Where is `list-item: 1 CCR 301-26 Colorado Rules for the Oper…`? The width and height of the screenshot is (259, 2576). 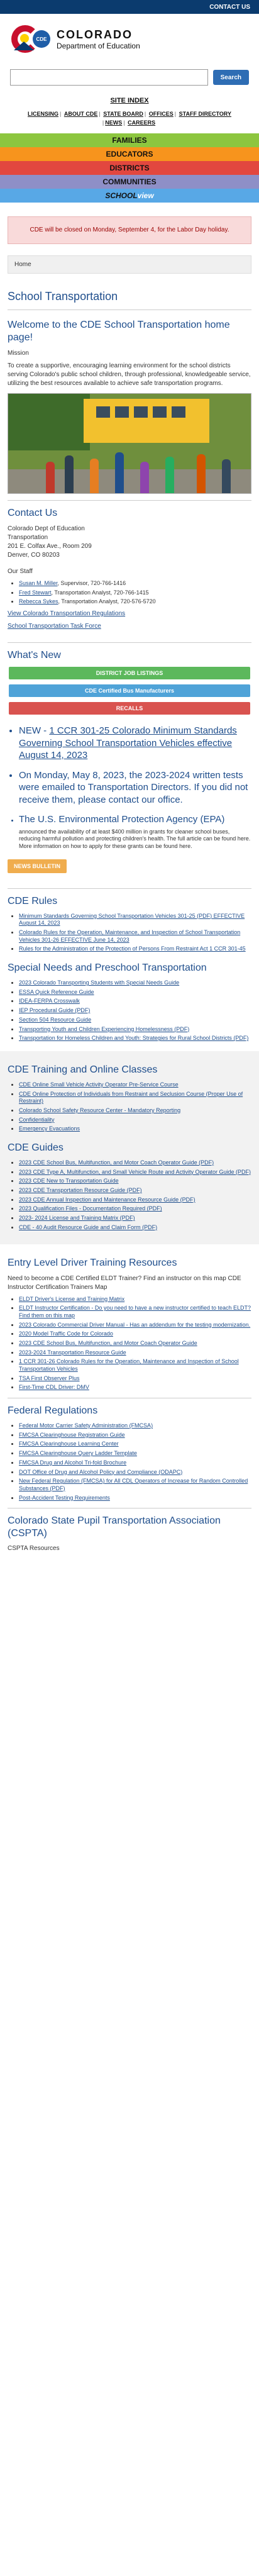 list-item: 1 CCR 301-26 Colorado Rules for the Oper… is located at coordinates (135, 1365).